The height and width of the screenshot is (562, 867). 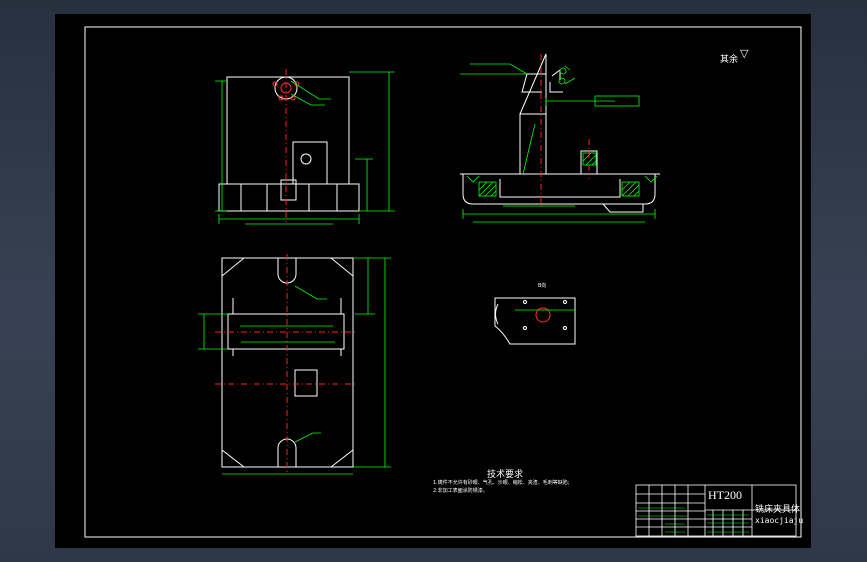 I want to click on top-dimensions, so click(x=294, y=366).